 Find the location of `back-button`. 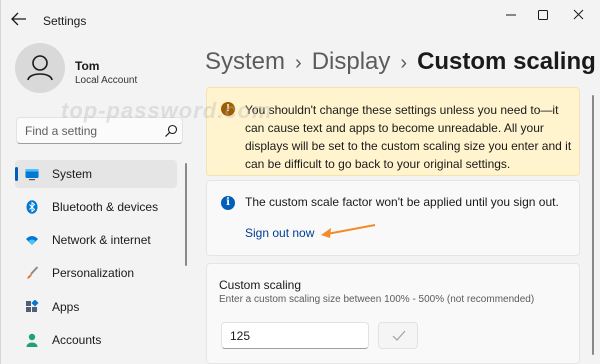

back-button is located at coordinates (20, 20).